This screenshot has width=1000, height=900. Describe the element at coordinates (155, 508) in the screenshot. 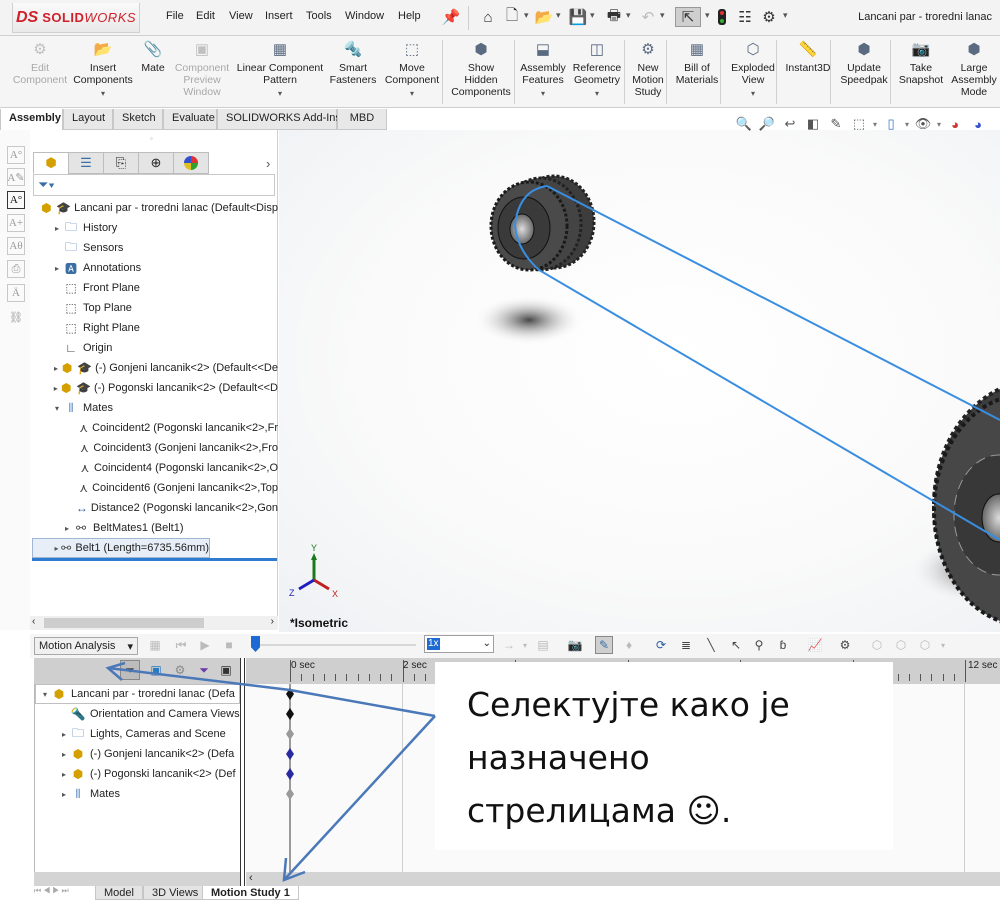

I see `tree-item: ↔ Distance2 (Pogonski lancanik<2>,Gon` at that location.